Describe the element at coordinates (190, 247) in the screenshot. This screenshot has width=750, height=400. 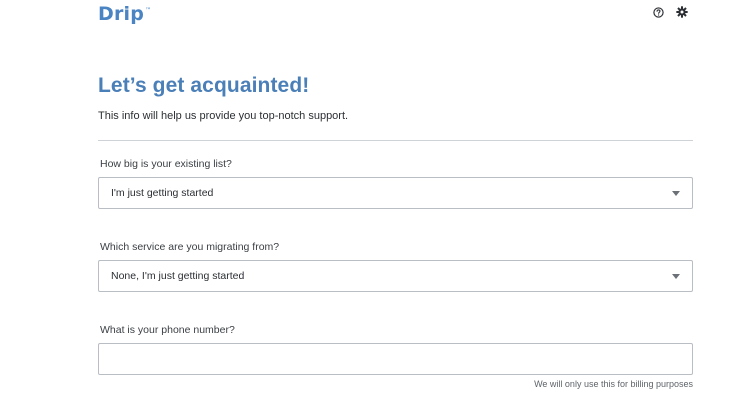
I see `migrating-from-label: Which service are you migrating from?` at that location.